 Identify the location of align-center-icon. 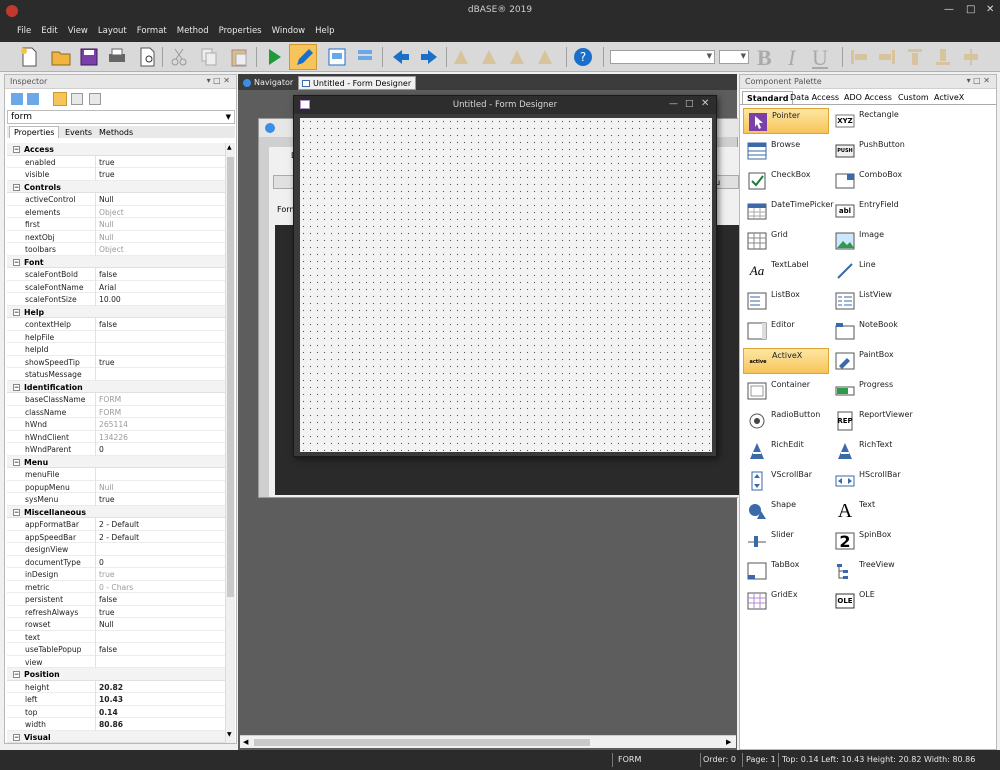
(971, 57).